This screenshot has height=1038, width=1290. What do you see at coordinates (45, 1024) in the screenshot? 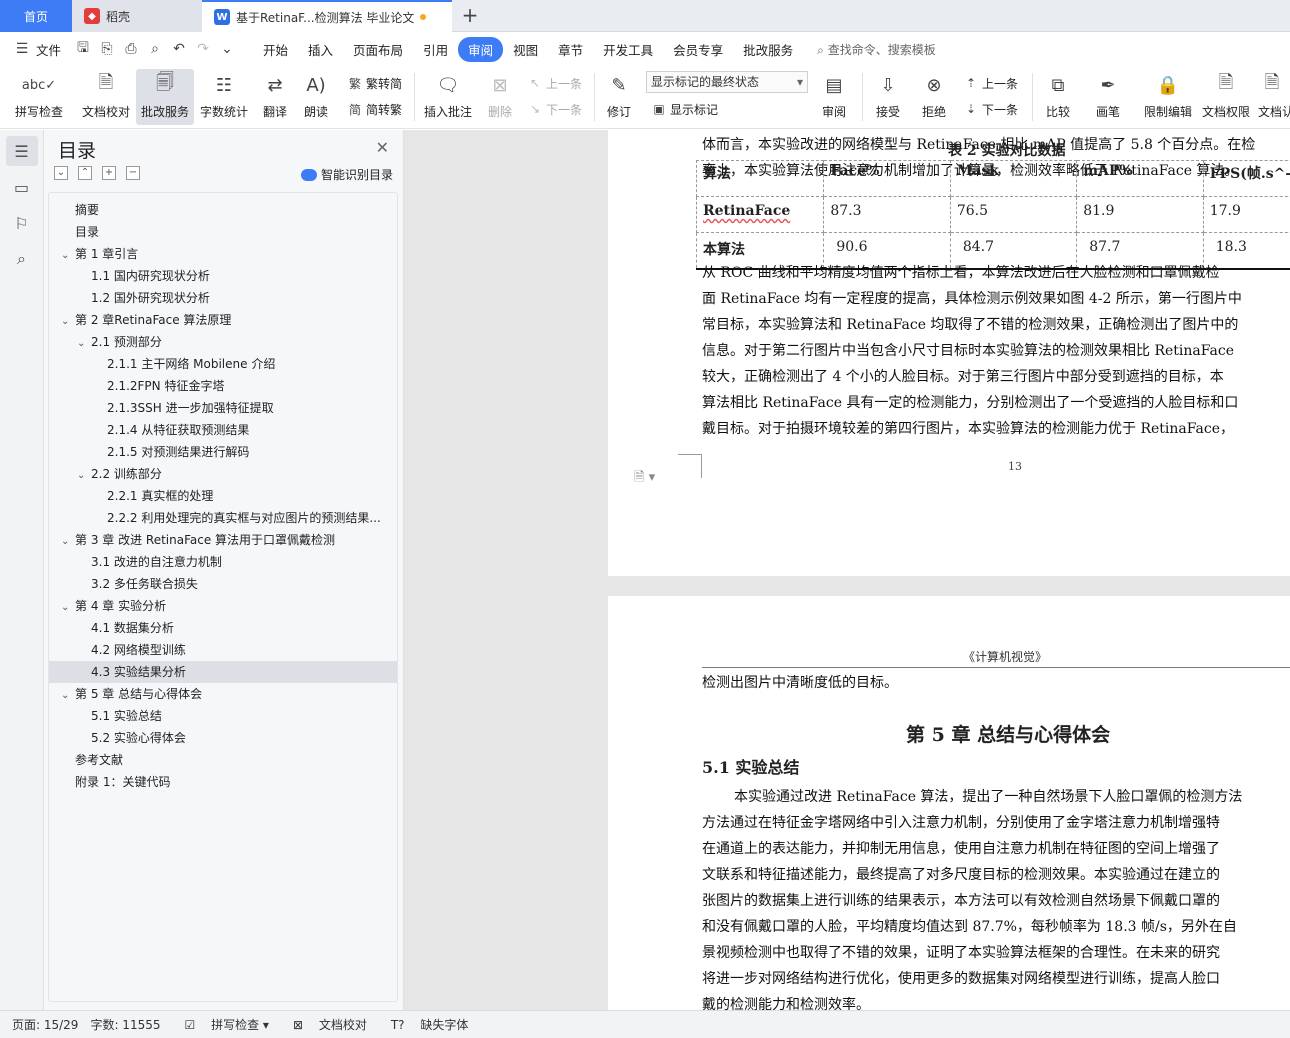
I see `page-indicator: 页面: 15/29` at bounding box center [45, 1024].